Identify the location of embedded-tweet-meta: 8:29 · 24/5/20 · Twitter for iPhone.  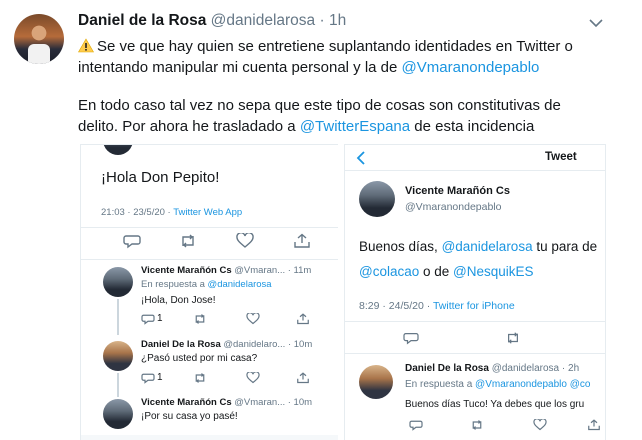
(437, 306).